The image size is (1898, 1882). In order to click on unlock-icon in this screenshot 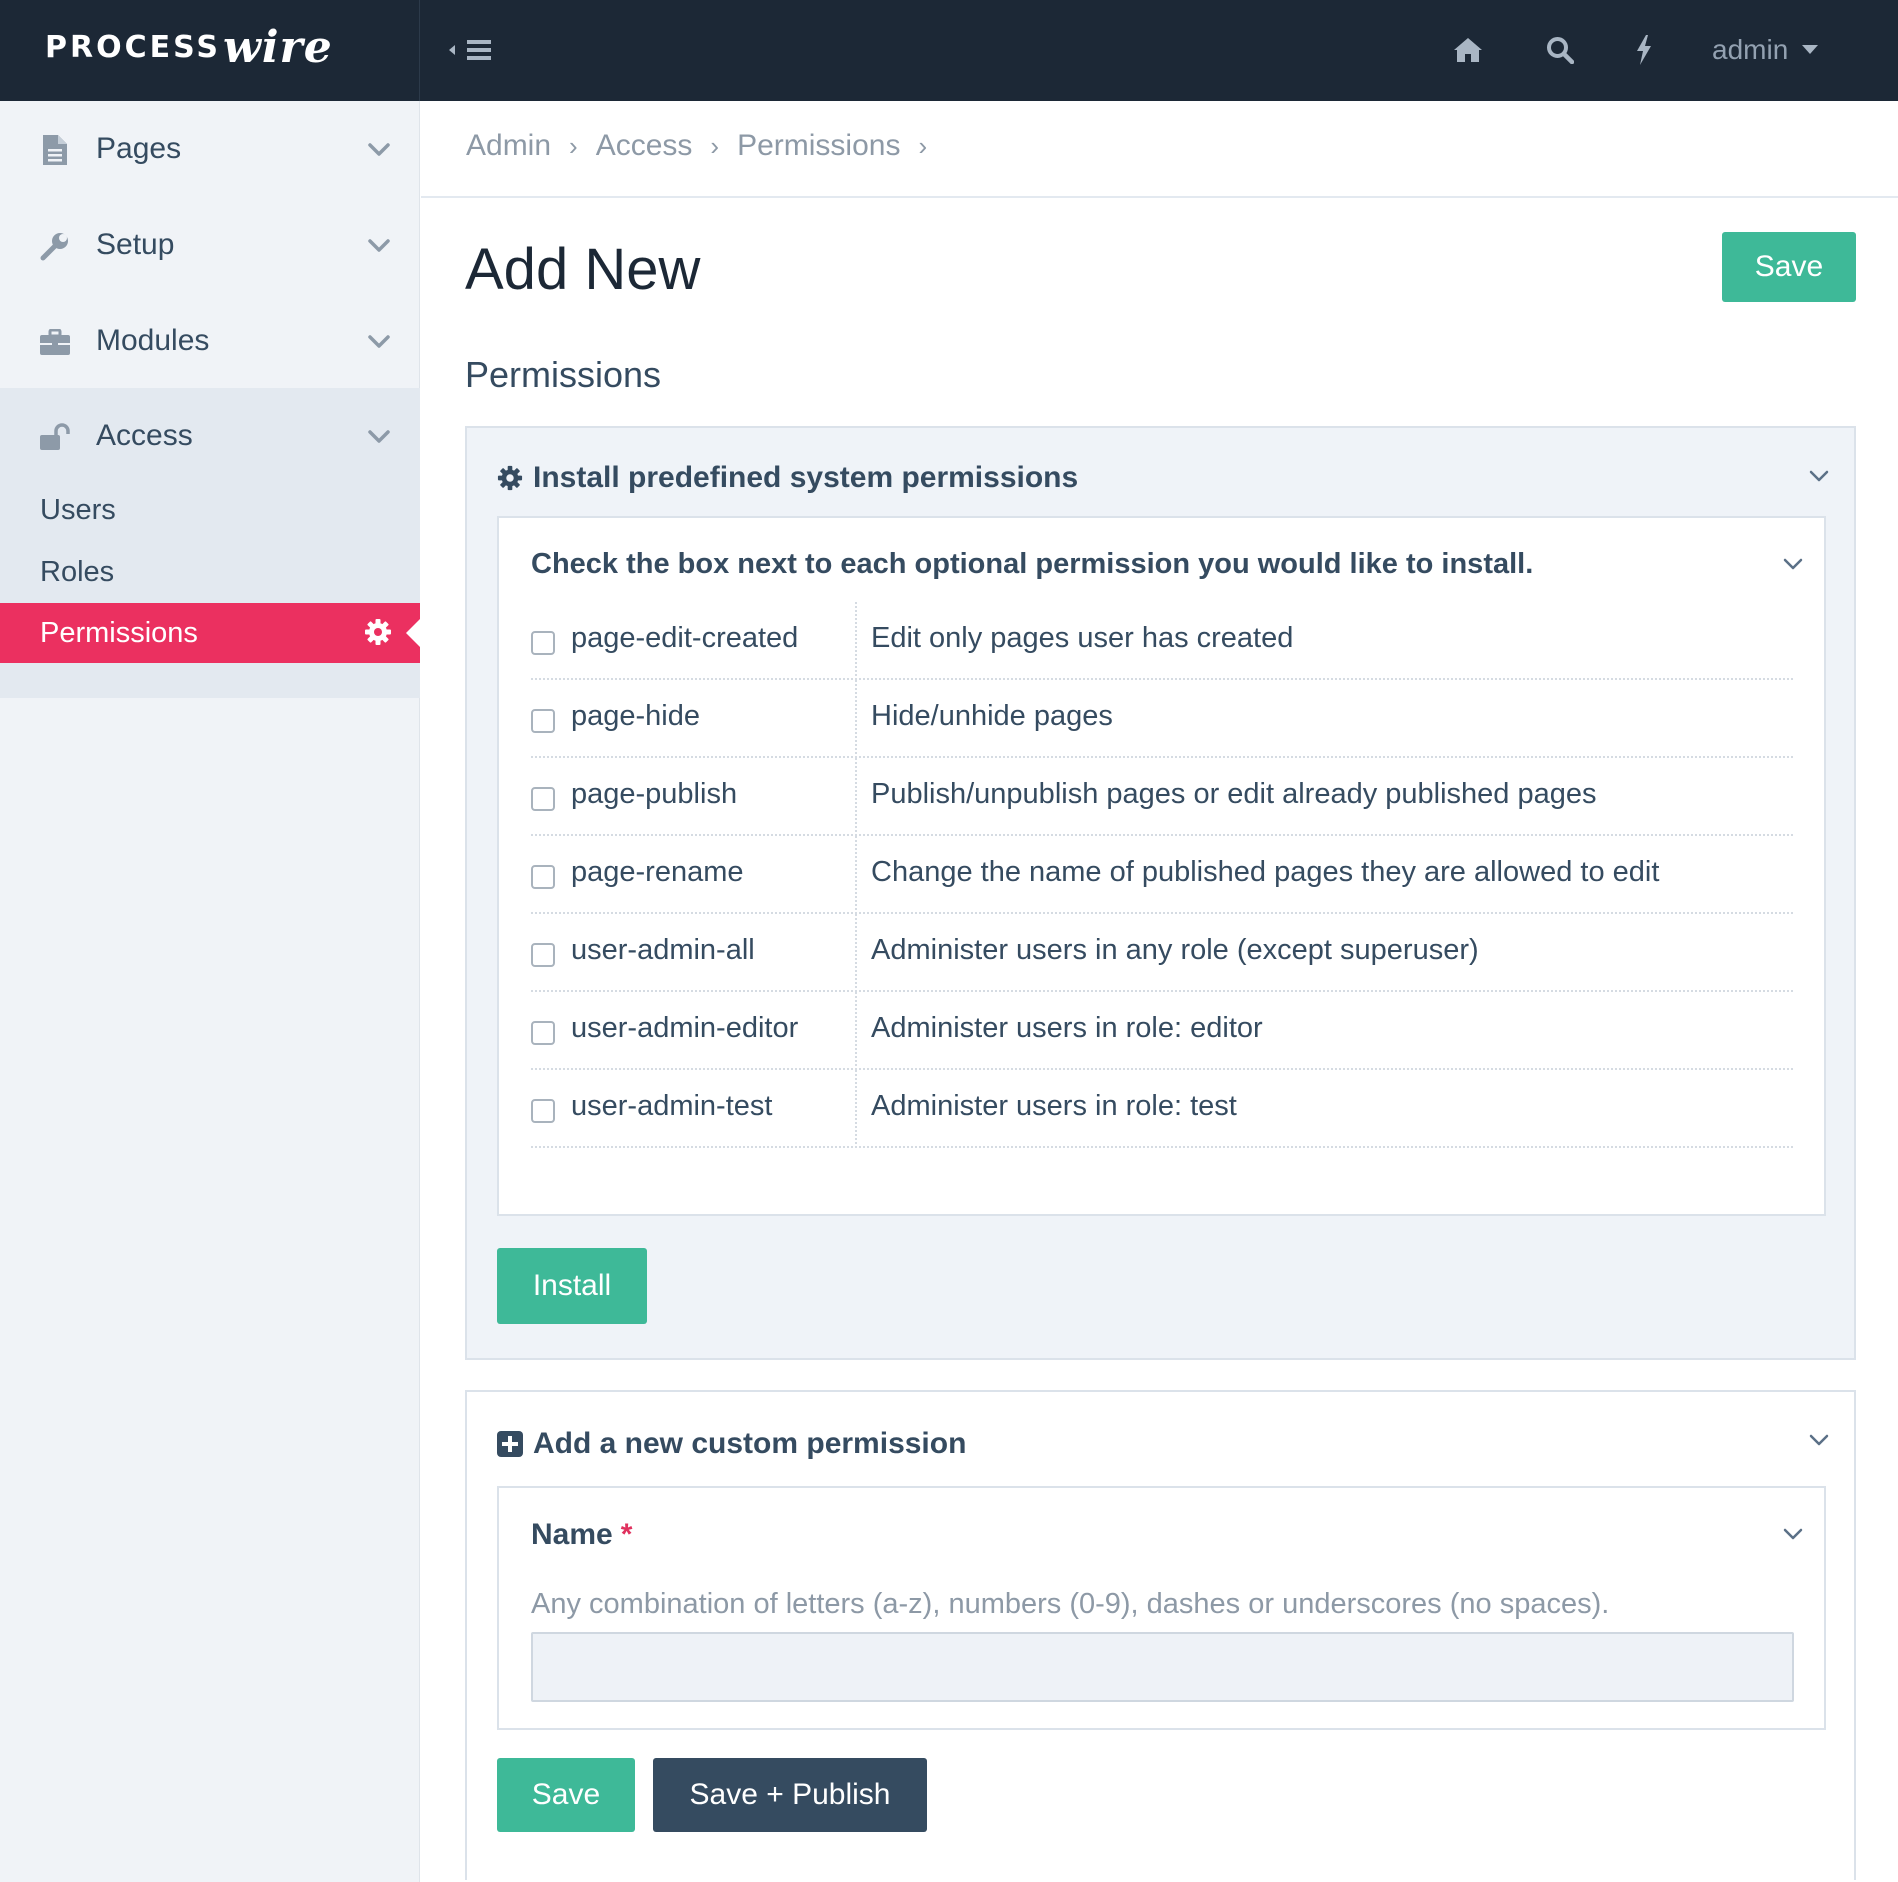, I will do `click(55, 437)`.